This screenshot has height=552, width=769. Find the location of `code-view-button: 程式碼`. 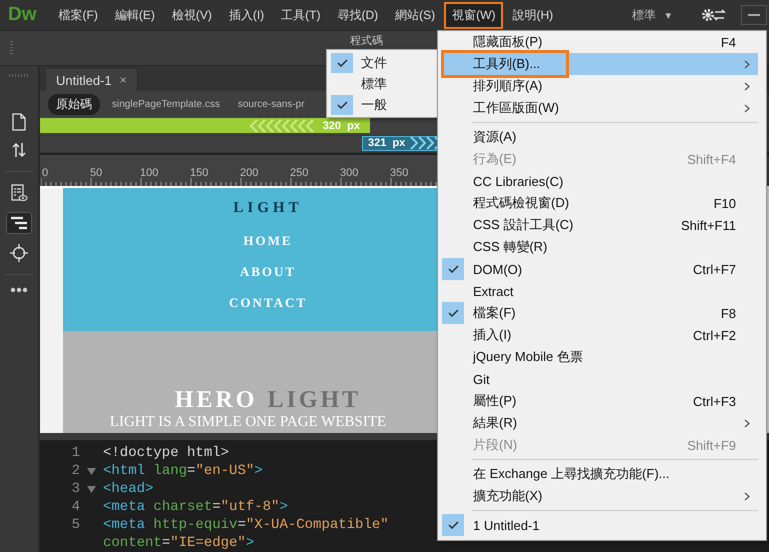

code-view-button: 程式碼 is located at coordinates (366, 40).